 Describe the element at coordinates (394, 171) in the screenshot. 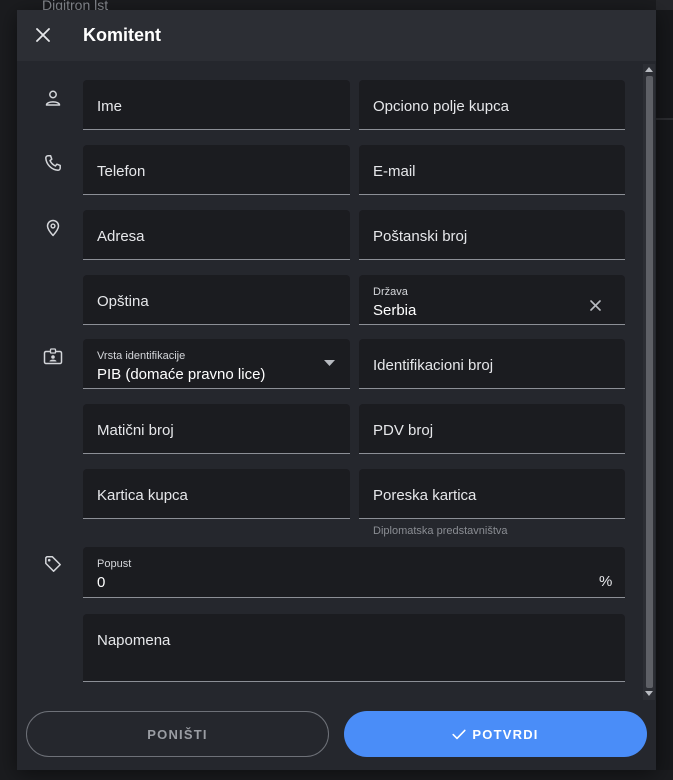

I see `email-label: E-mail` at that location.